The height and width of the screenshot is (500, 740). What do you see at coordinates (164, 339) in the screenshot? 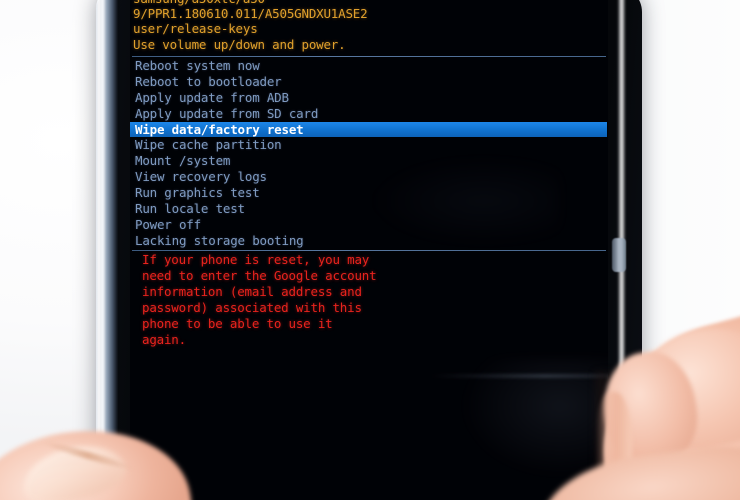
I see `warning-line-6: again.` at bounding box center [164, 339].